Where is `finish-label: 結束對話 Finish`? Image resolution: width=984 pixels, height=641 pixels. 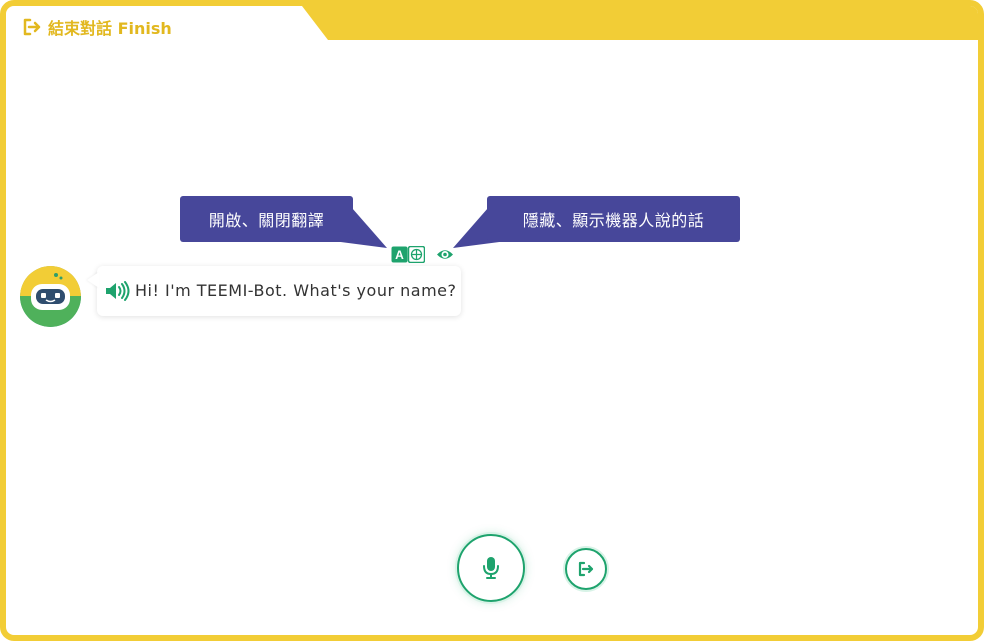
finish-label: 結束對話 Finish is located at coordinates (110, 28).